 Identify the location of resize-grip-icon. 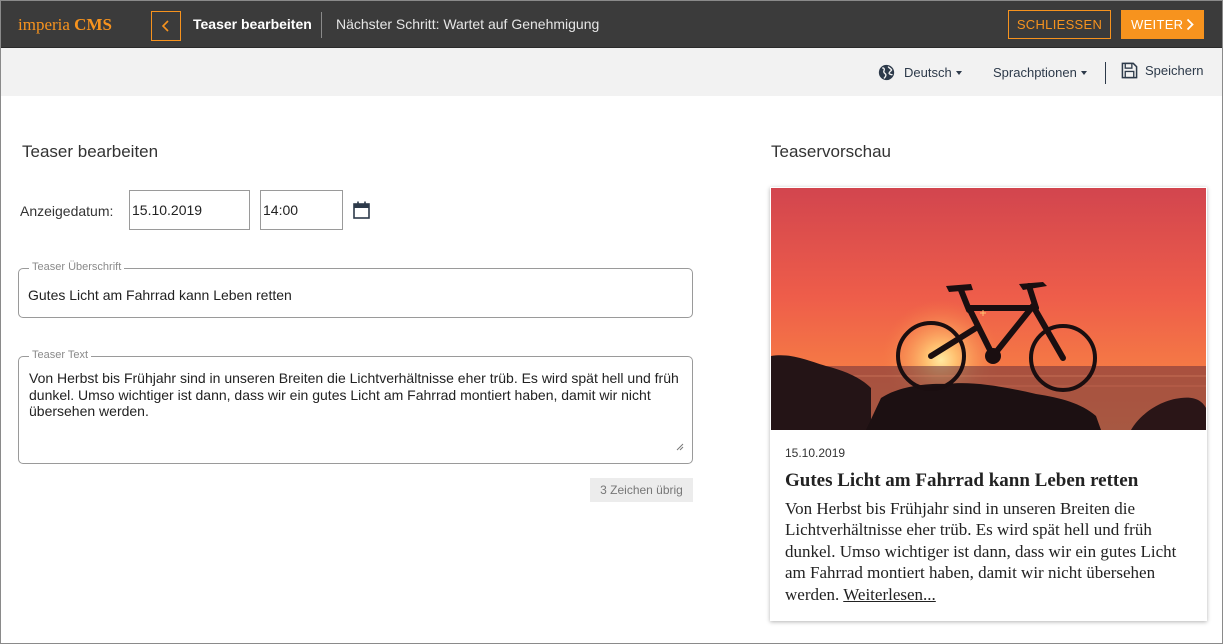
(680, 447).